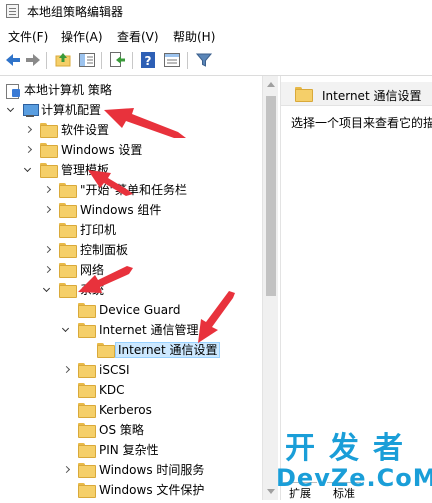  What do you see at coordinates (104, 250) in the screenshot?
I see `tree-item-label: 控制面板` at bounding box center [104, 250].